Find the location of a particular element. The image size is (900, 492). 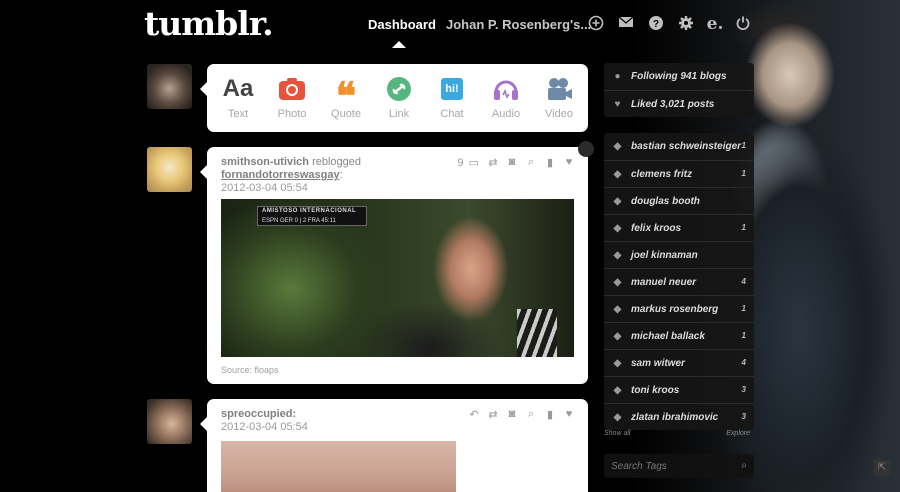

post-author-link: smithson-utivich is located at coordinates (265, 162).